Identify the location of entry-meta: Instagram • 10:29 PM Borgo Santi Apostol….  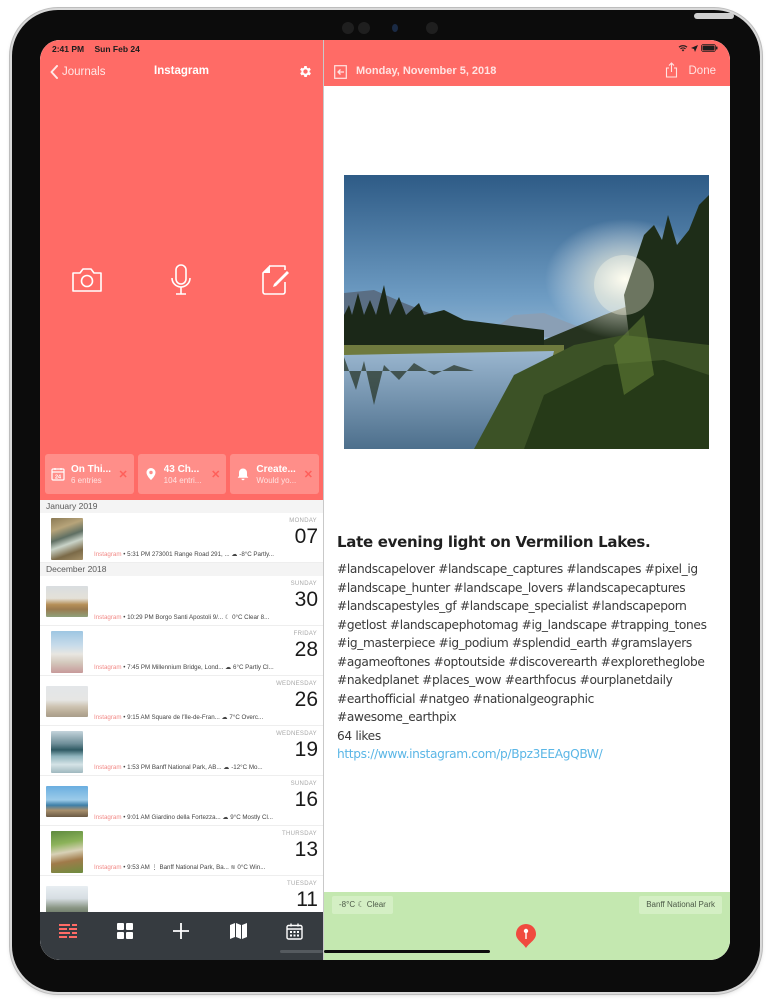
(191, 617).